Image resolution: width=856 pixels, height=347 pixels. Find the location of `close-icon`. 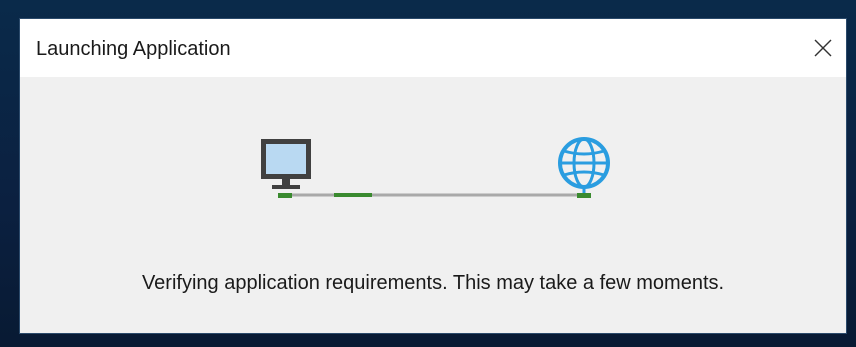

close-icon is located at coordinates (823, 48).